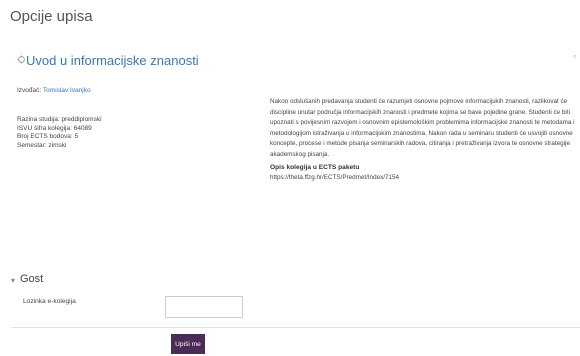 The height and width of the screenshot is (356, 580). What do you see at coordinates (49, 301) in the screenshot?
I see `password-label: Lozinka e-kolegija` at bounding box center [49, 301].